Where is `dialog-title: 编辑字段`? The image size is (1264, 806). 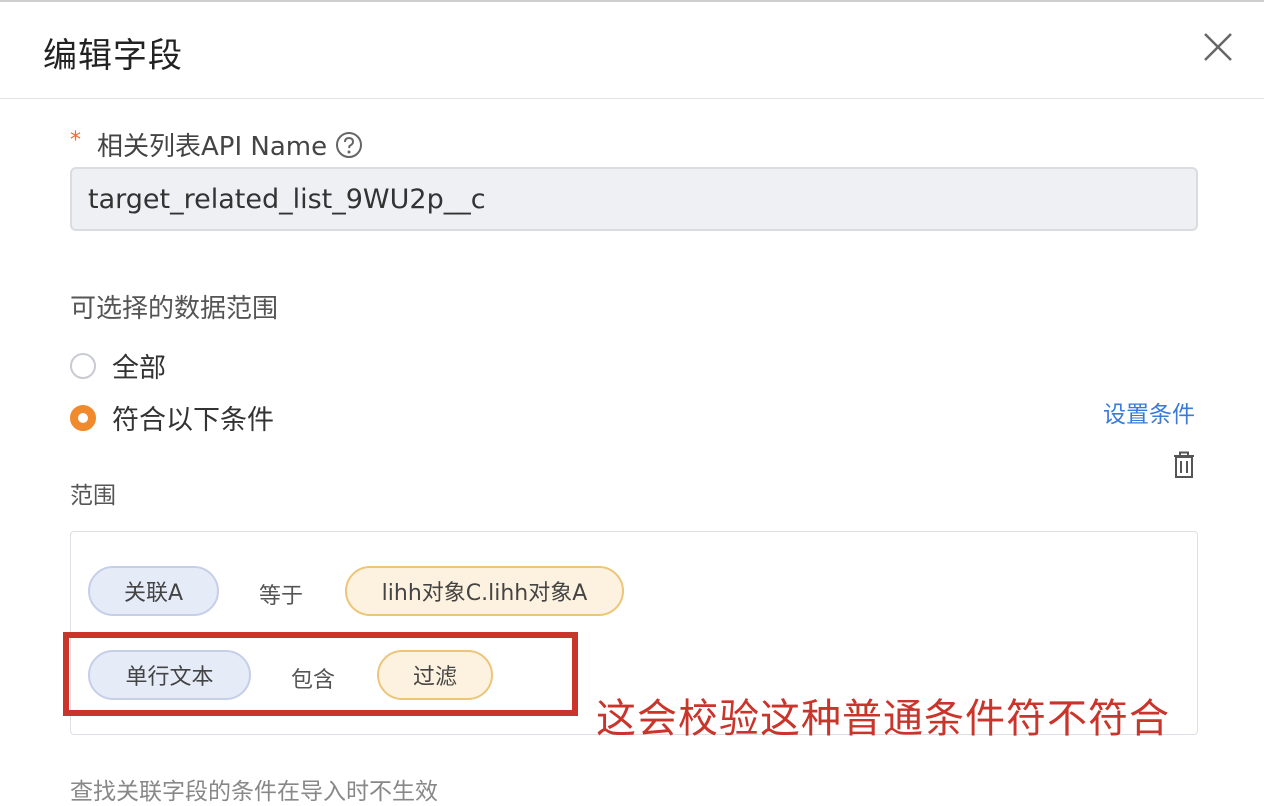
dialog-title: 编辑字段 is located at coordinates (113, 56).